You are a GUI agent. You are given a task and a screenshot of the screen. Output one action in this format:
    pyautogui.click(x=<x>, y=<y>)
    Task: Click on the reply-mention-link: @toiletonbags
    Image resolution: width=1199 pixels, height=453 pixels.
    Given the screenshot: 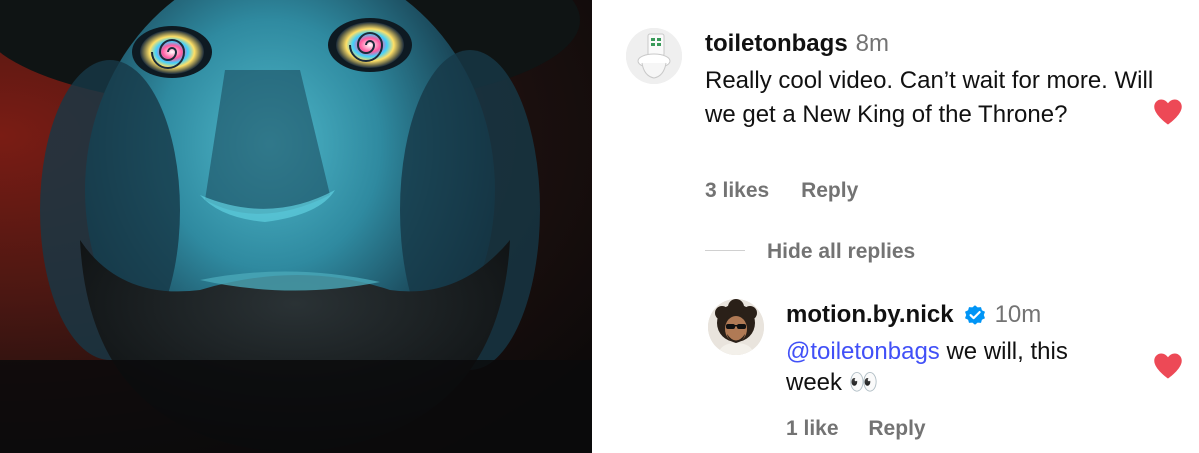 What is the action you would take?
    pyautogui.click(x=863, y=351)
    